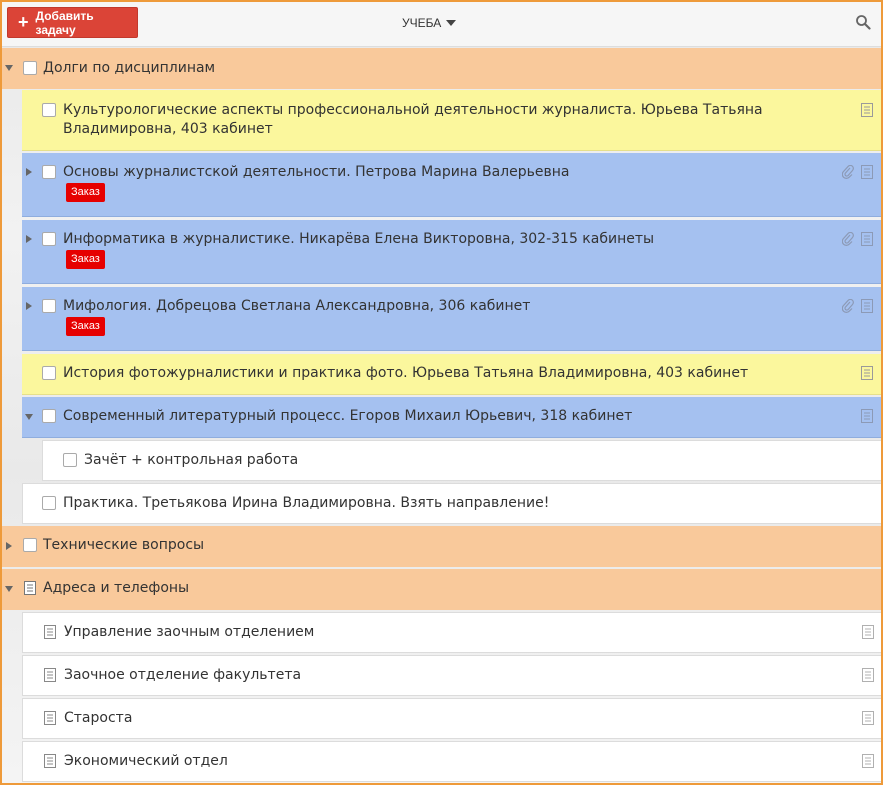  I want to click on group-label: Адреса и телефоны, so click(116, 588).